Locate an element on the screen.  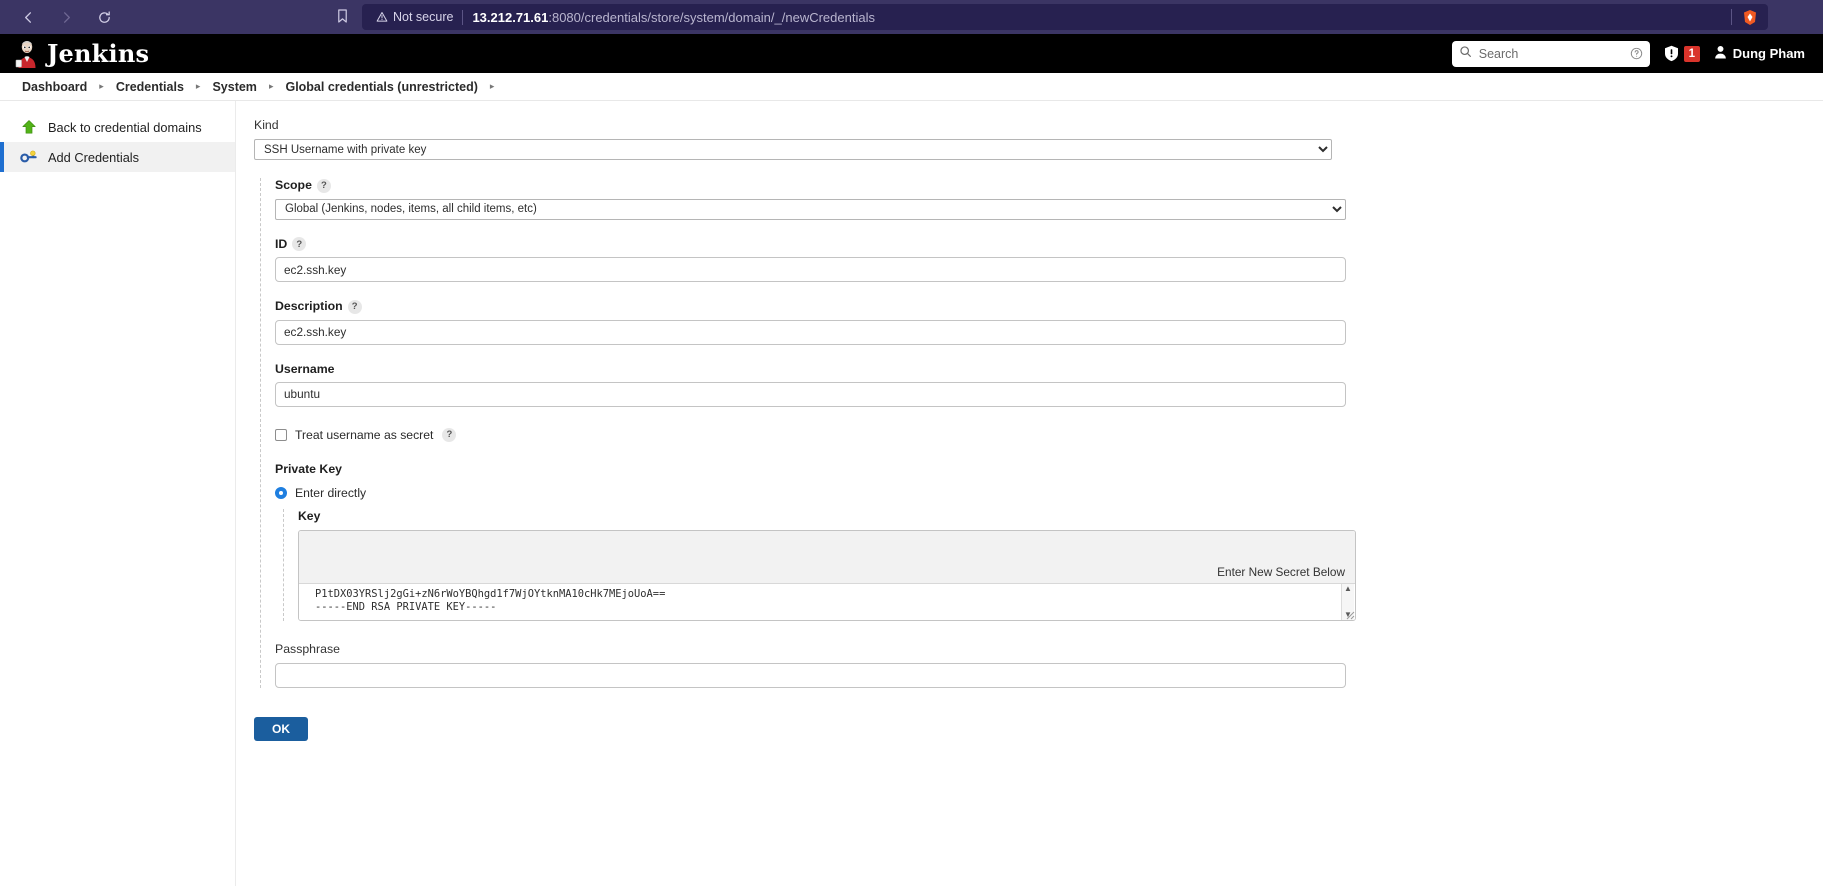
private-key-label: Private Key is located at coordinates (308, 468).